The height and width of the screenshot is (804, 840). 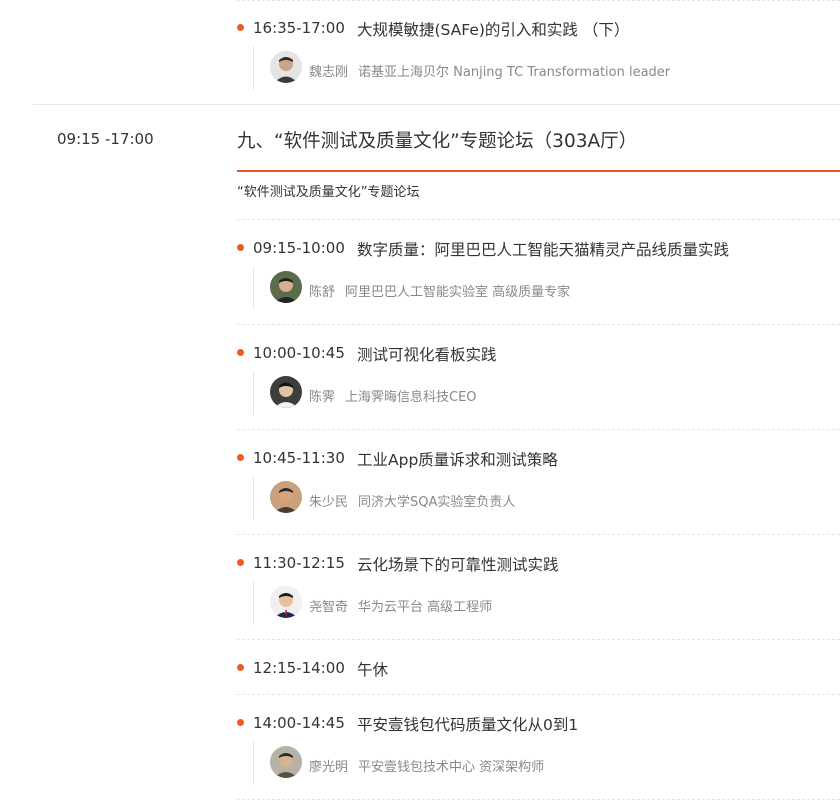 I want to click on speaker-info: 朱少民 同济大学SQA实验室负责人, so click(x=412, y=500).